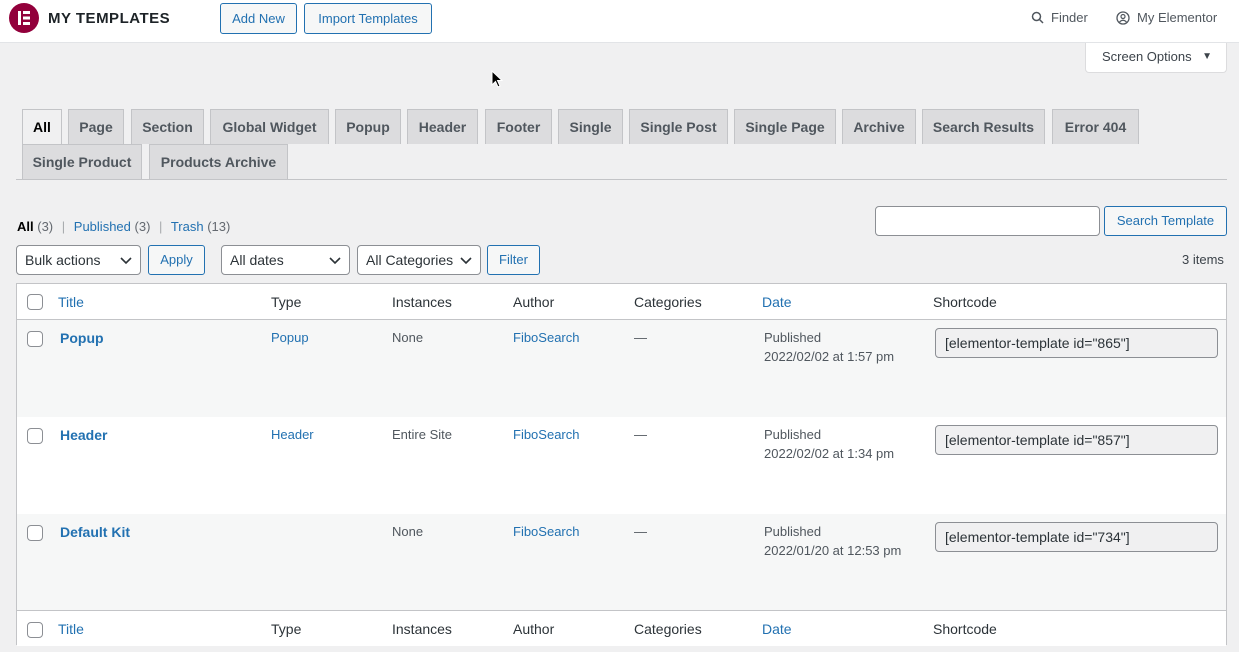  What do you see at coordinates (442, 126) in the screenshot?
I see `tab-header: Header` at bounding box center [442, 126].